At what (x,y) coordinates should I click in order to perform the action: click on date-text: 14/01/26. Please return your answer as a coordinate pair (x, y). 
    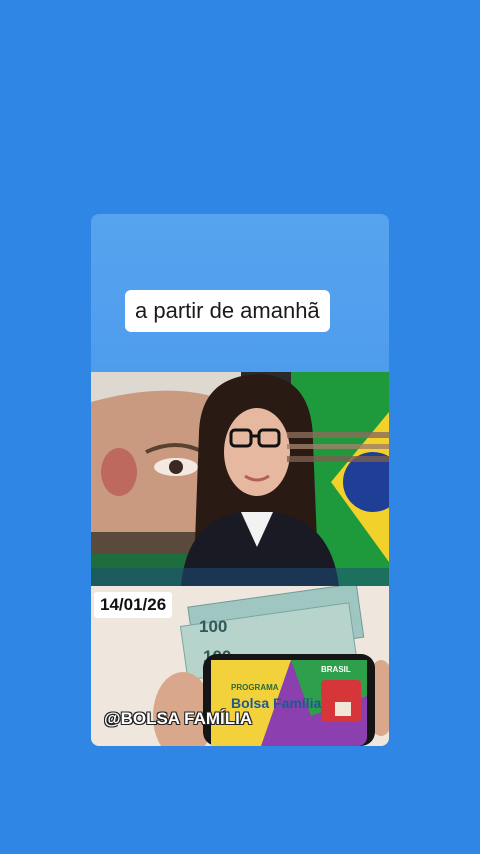
    Looking at the image, I should click on (133, 604).